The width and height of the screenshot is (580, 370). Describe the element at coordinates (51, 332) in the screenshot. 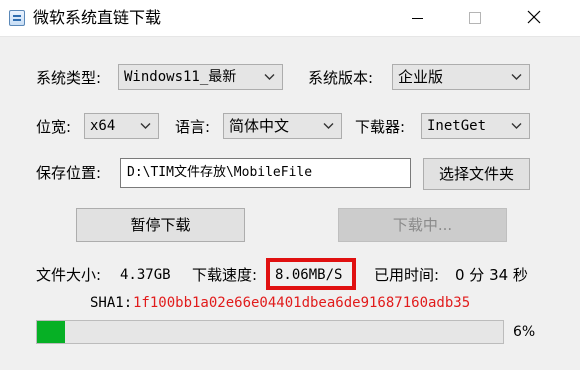

I see `progress-fill` at that location.